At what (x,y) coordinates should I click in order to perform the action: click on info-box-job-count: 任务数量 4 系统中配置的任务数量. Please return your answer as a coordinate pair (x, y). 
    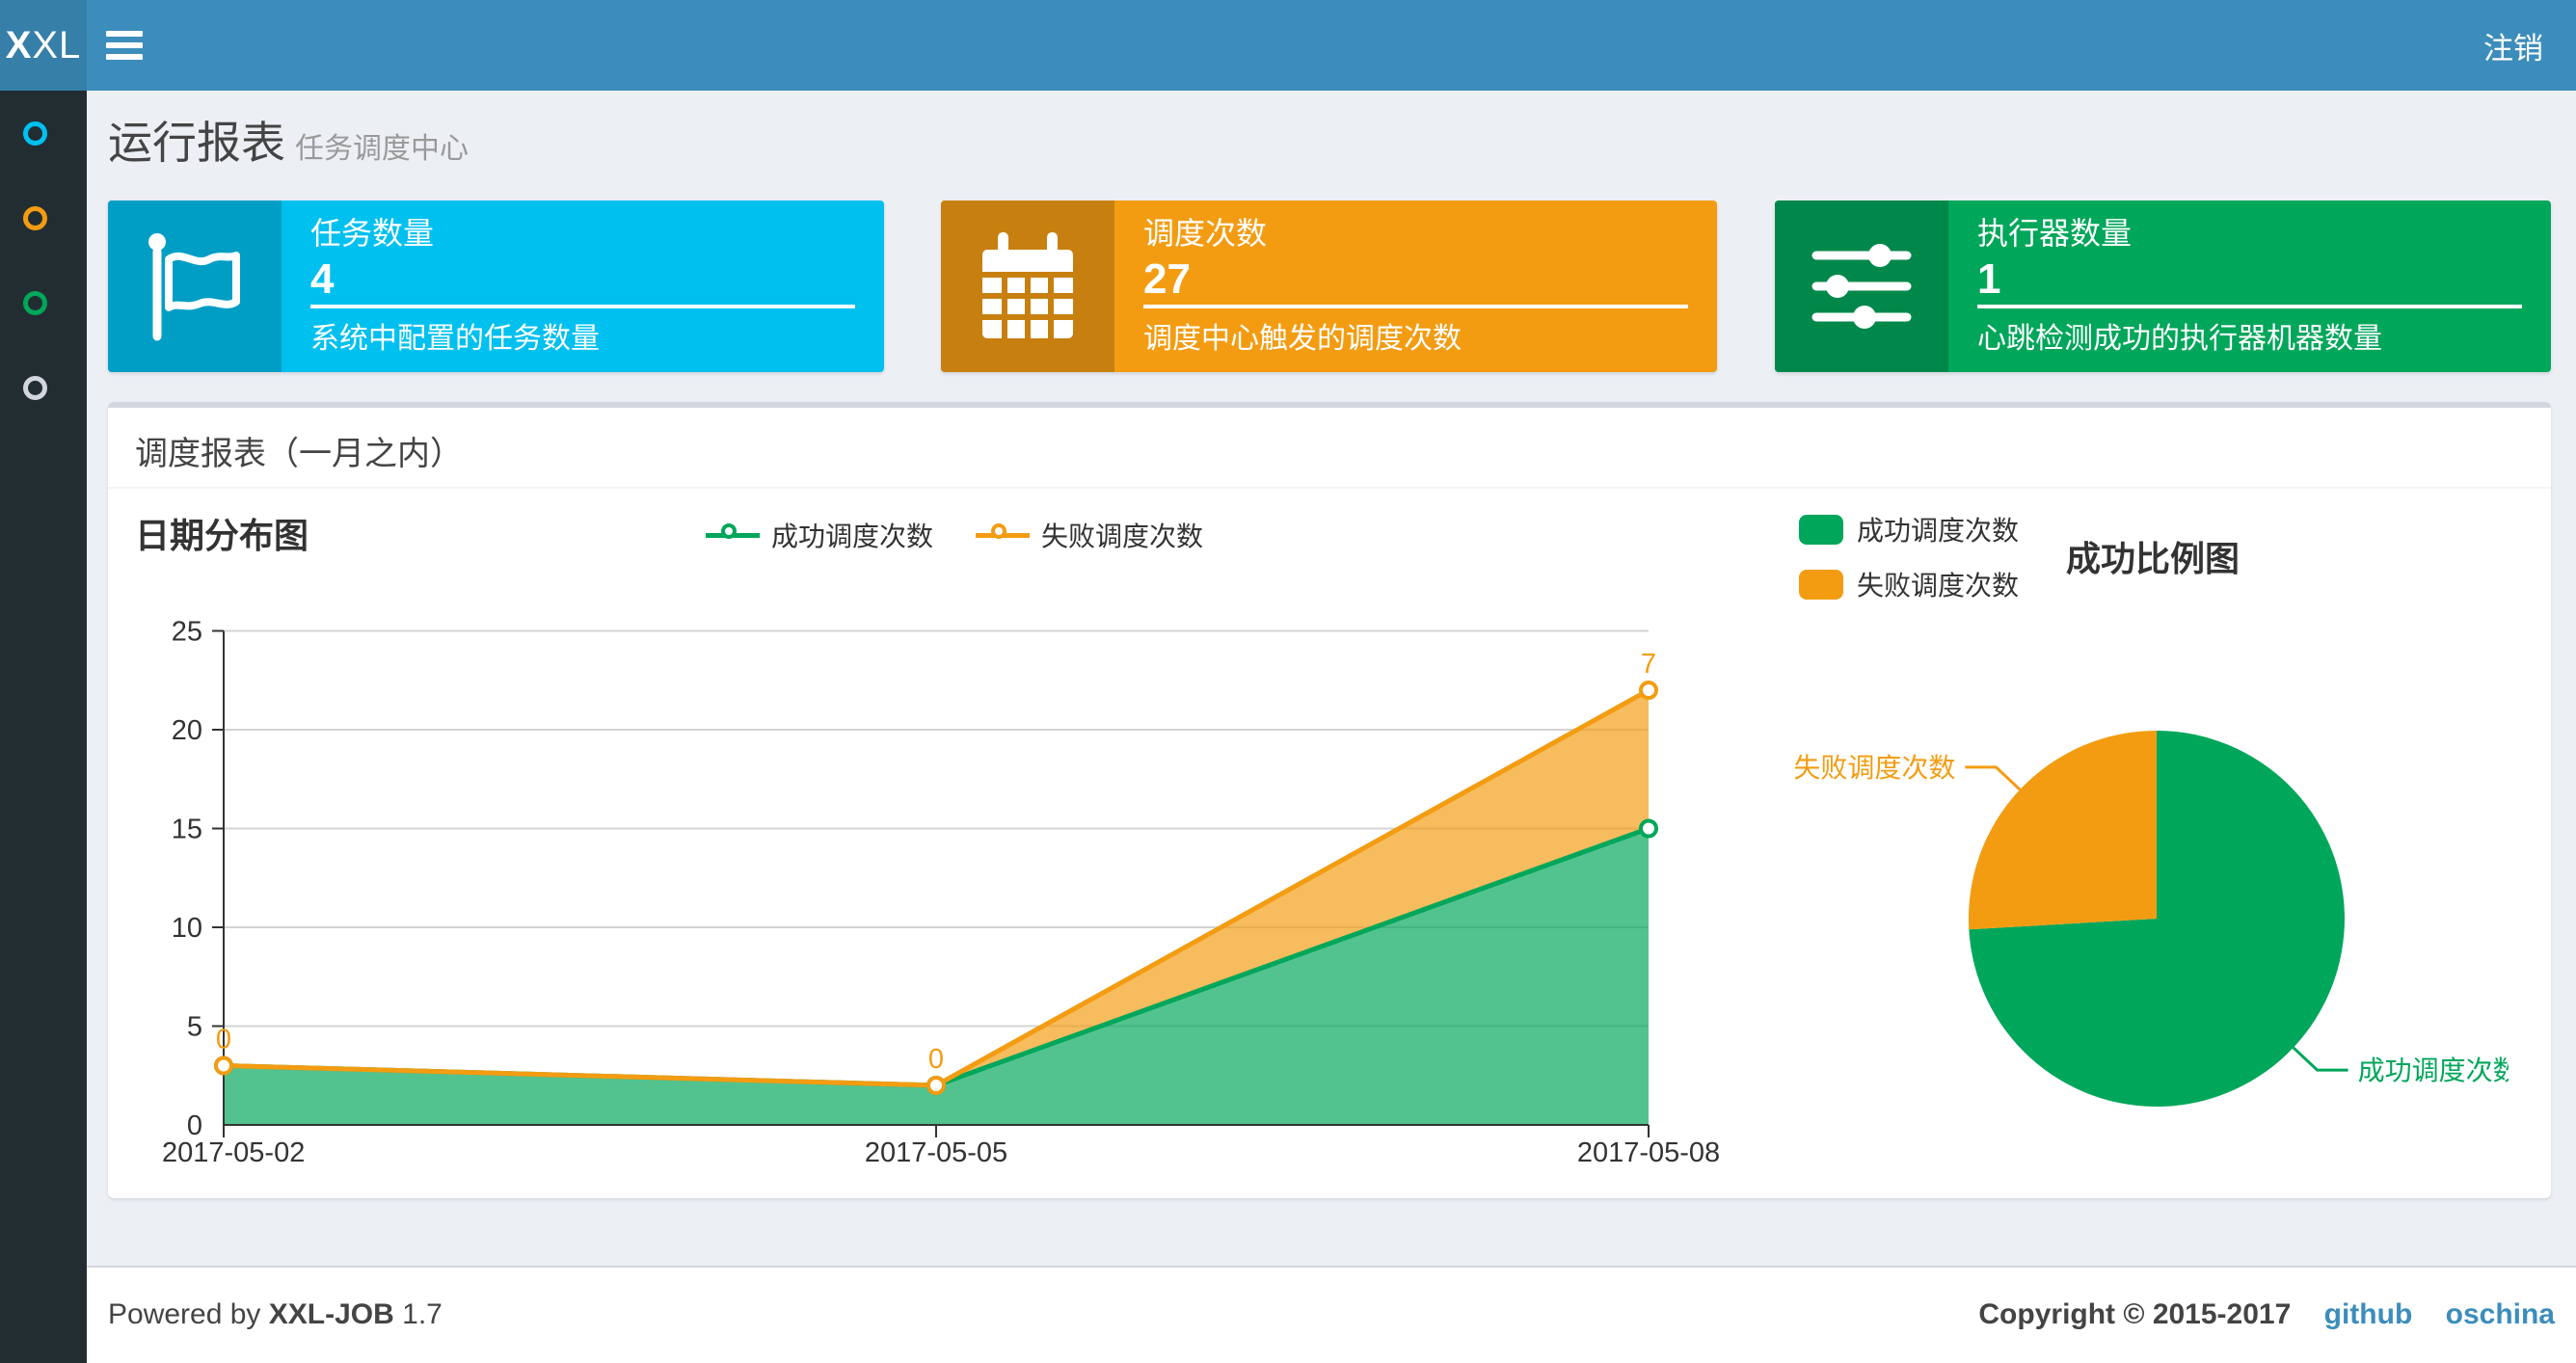
    Looking at the image, I should click on (496, 286).